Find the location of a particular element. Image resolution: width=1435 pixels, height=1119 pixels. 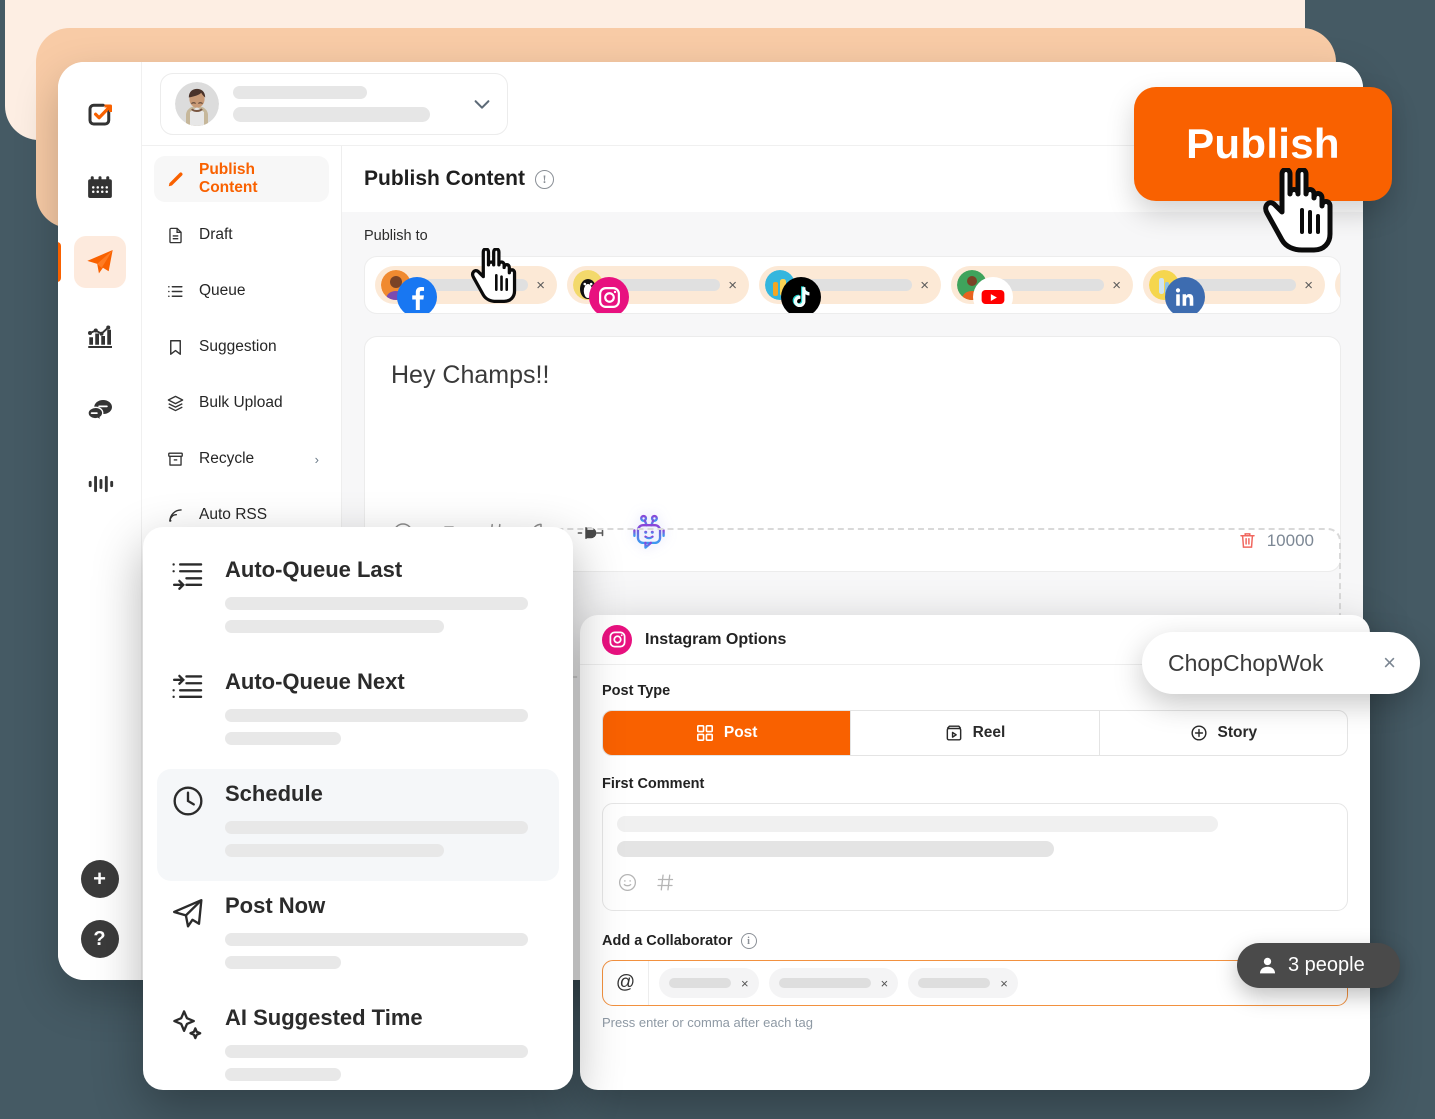

rail-item-calendar is located at coordinates (100, 188).